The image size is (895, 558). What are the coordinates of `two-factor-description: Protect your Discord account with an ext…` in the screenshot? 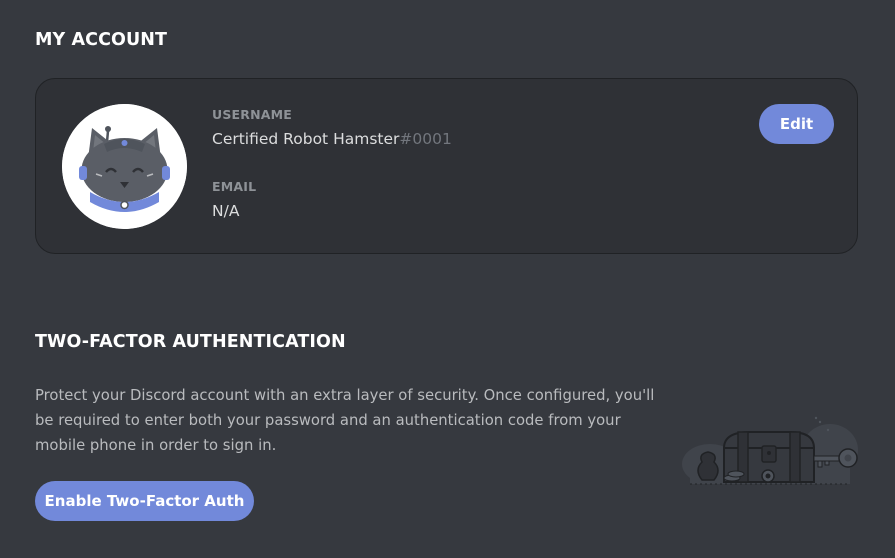 It's located at (345, 420).